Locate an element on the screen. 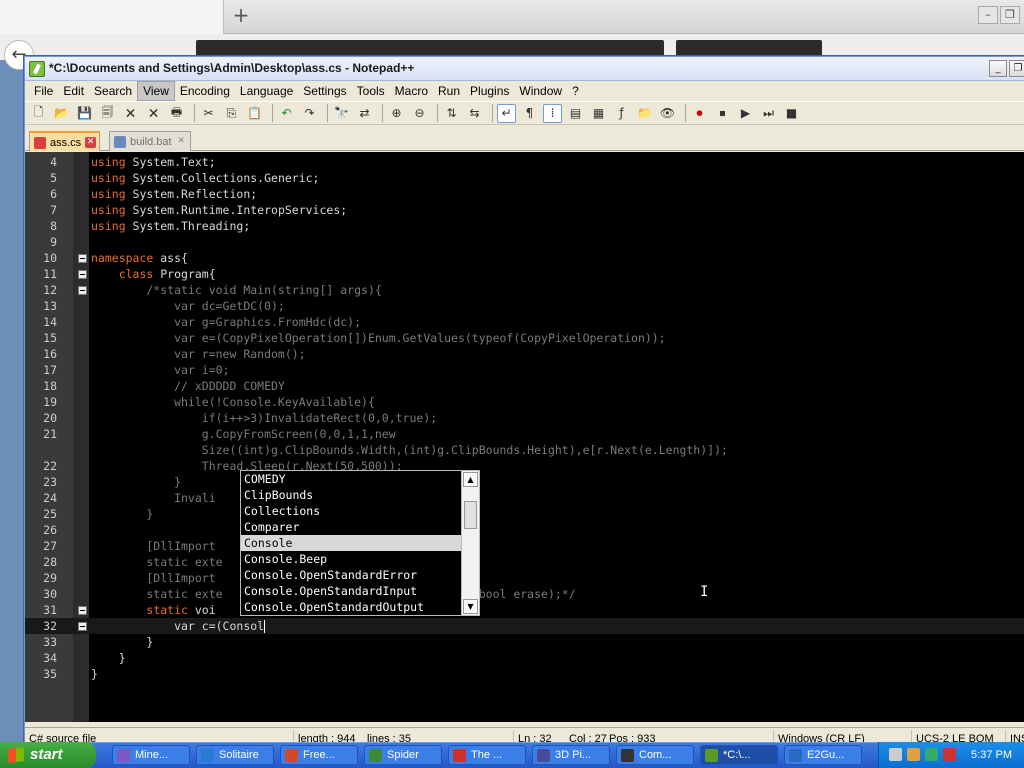  code-line: 25 } is located at coordinates (524, 514).